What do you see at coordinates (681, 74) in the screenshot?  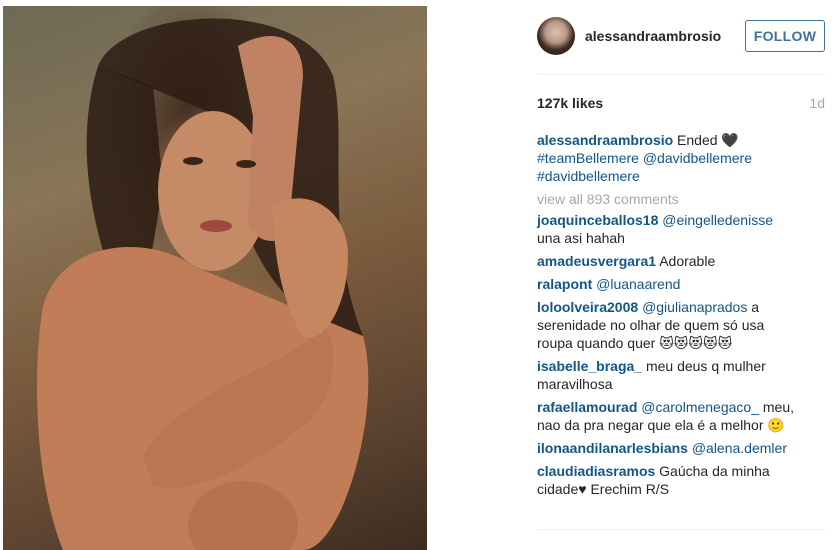 I see `header-divider` at bounding box center [681, 74].